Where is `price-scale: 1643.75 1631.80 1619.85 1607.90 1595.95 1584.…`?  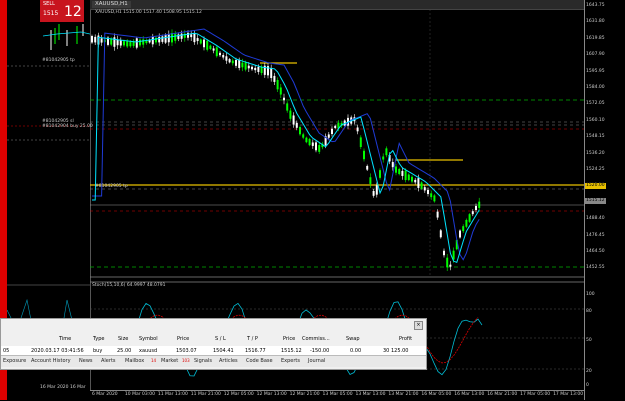 price-scale: 1643.75 1631.80 1619.85 1607.90 1595.95 1584.… is located at coordinates (604, 200).